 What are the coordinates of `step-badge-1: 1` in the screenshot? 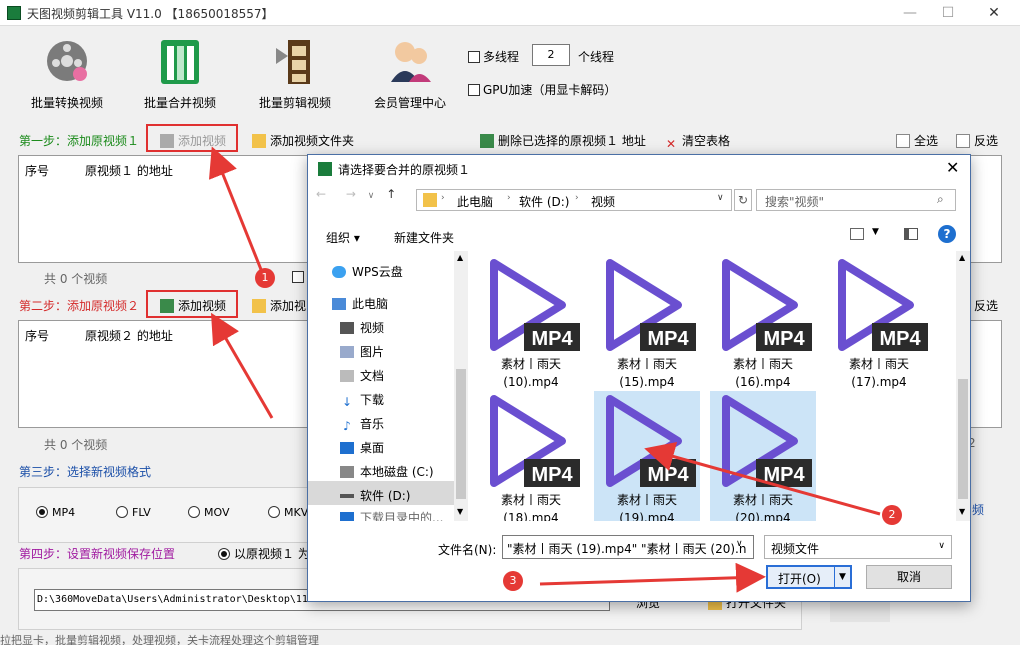 It's located at (265, 278).